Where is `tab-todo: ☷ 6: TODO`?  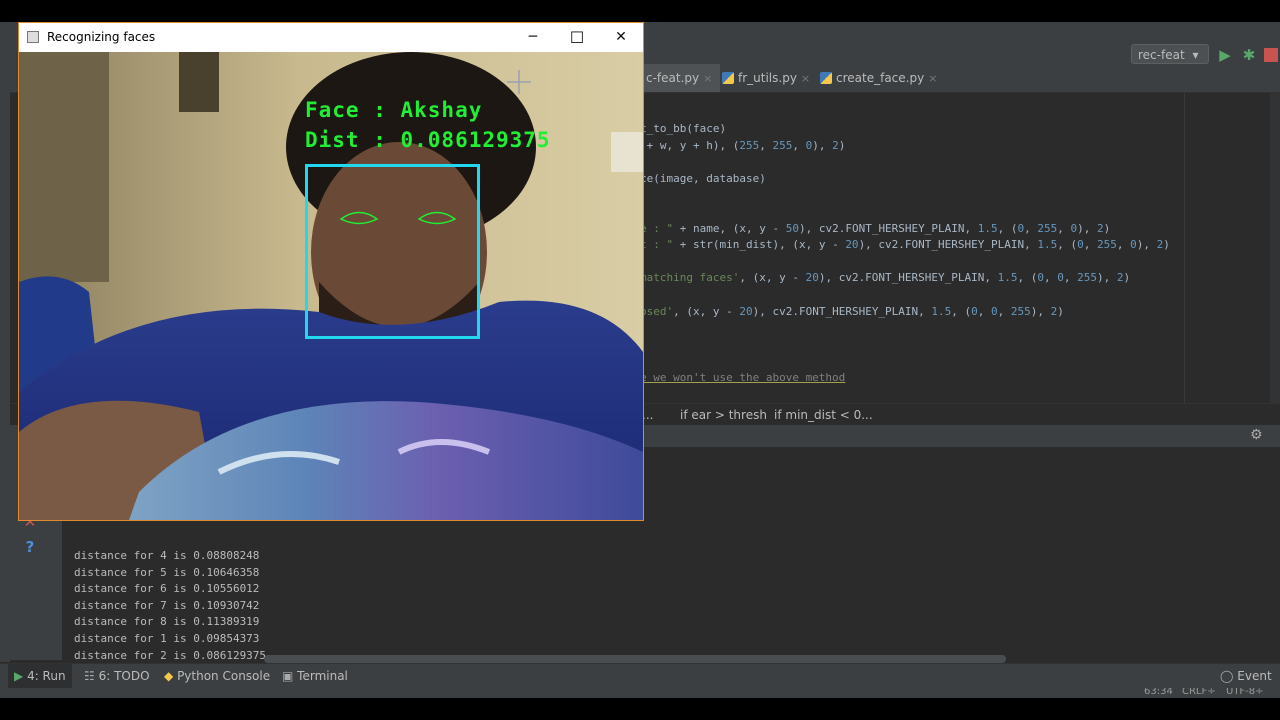 tab-todo: ☷ 6: TODO is located at coordinates (117, 676).